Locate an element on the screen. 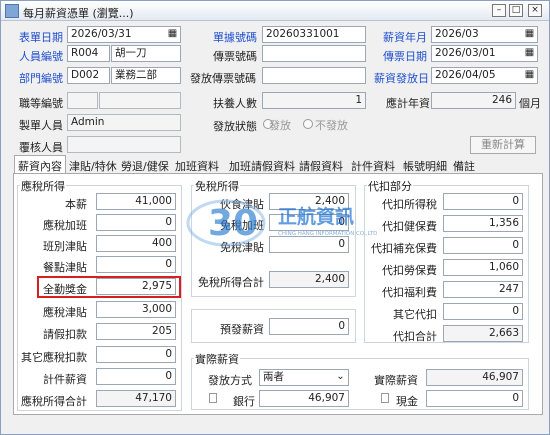 The image size is (550, 435). cash-label: 現金 is located at coordinates (407, 401).